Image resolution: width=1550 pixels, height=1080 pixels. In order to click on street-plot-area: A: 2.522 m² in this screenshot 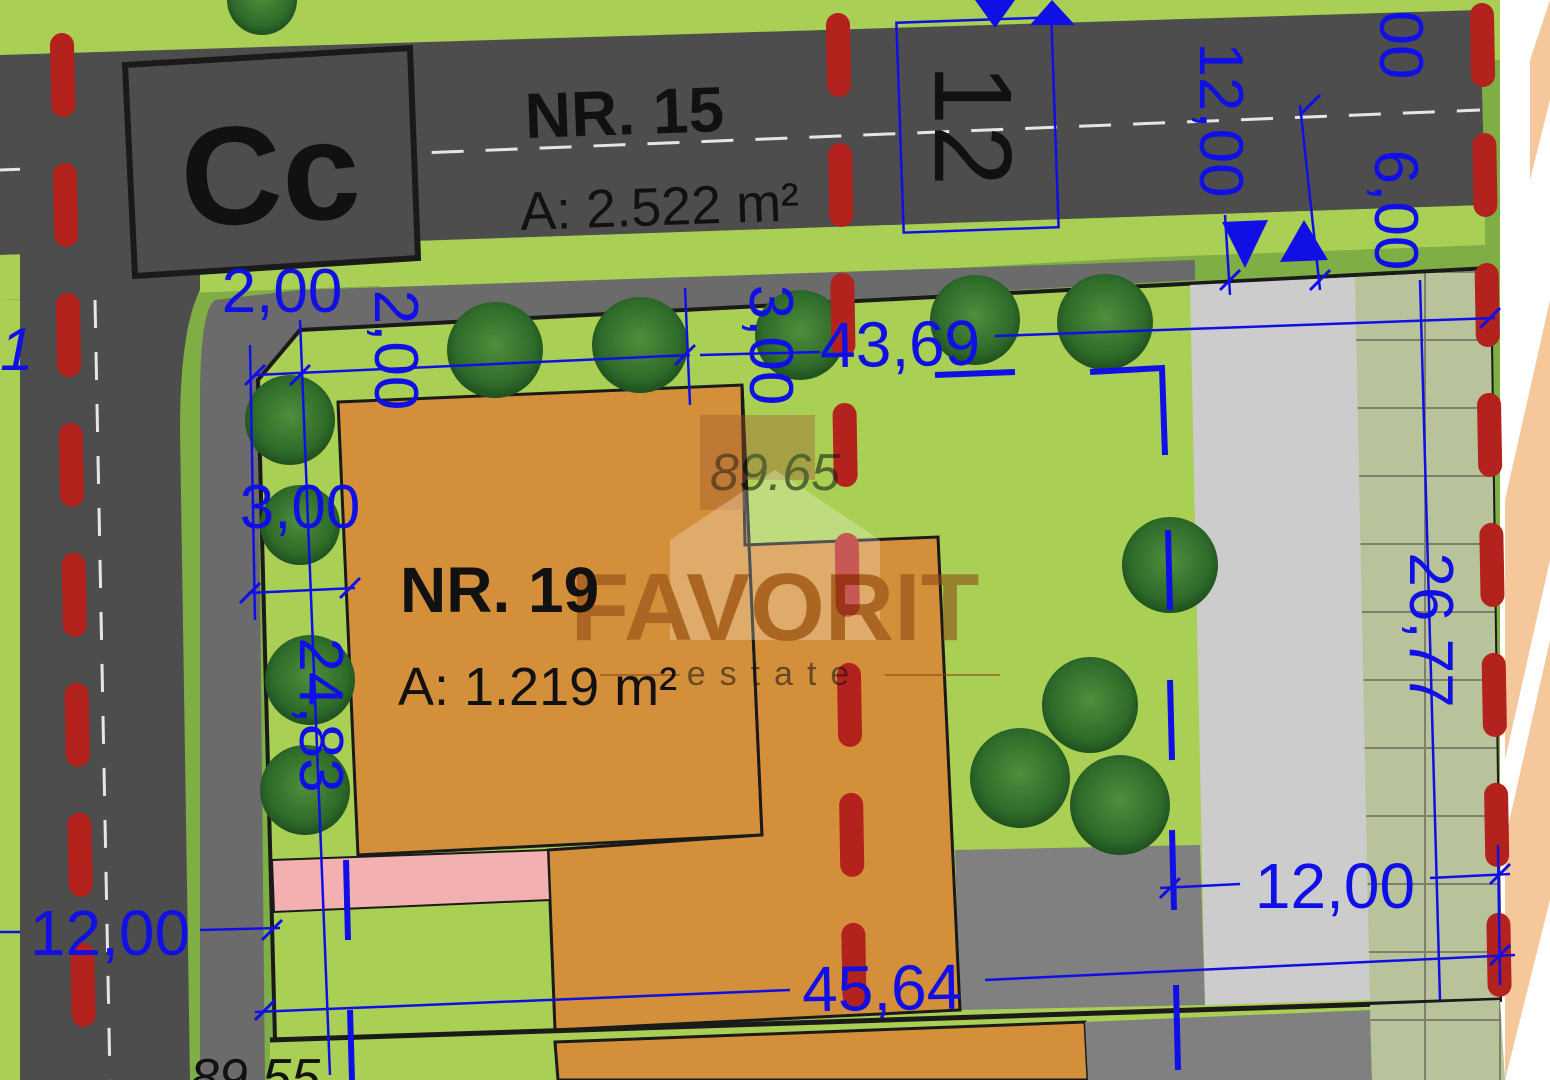, I will do `click(659, 207)`.